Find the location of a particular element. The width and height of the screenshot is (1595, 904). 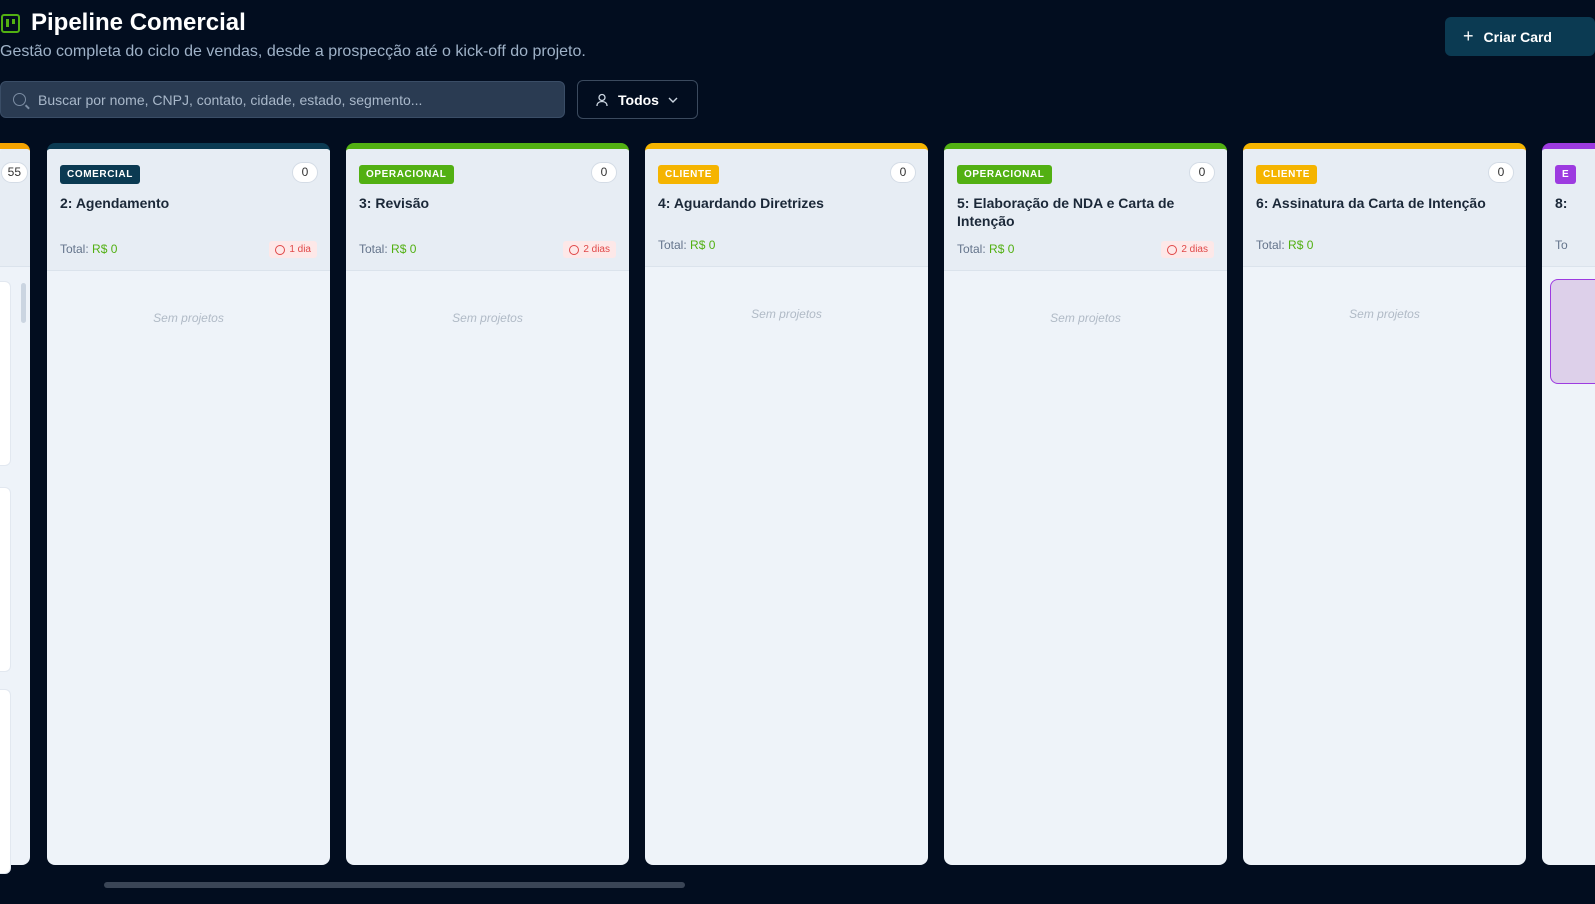

column-title: 6: Assinatura da Carta de Intenção is located at coordinates (1371, 203).